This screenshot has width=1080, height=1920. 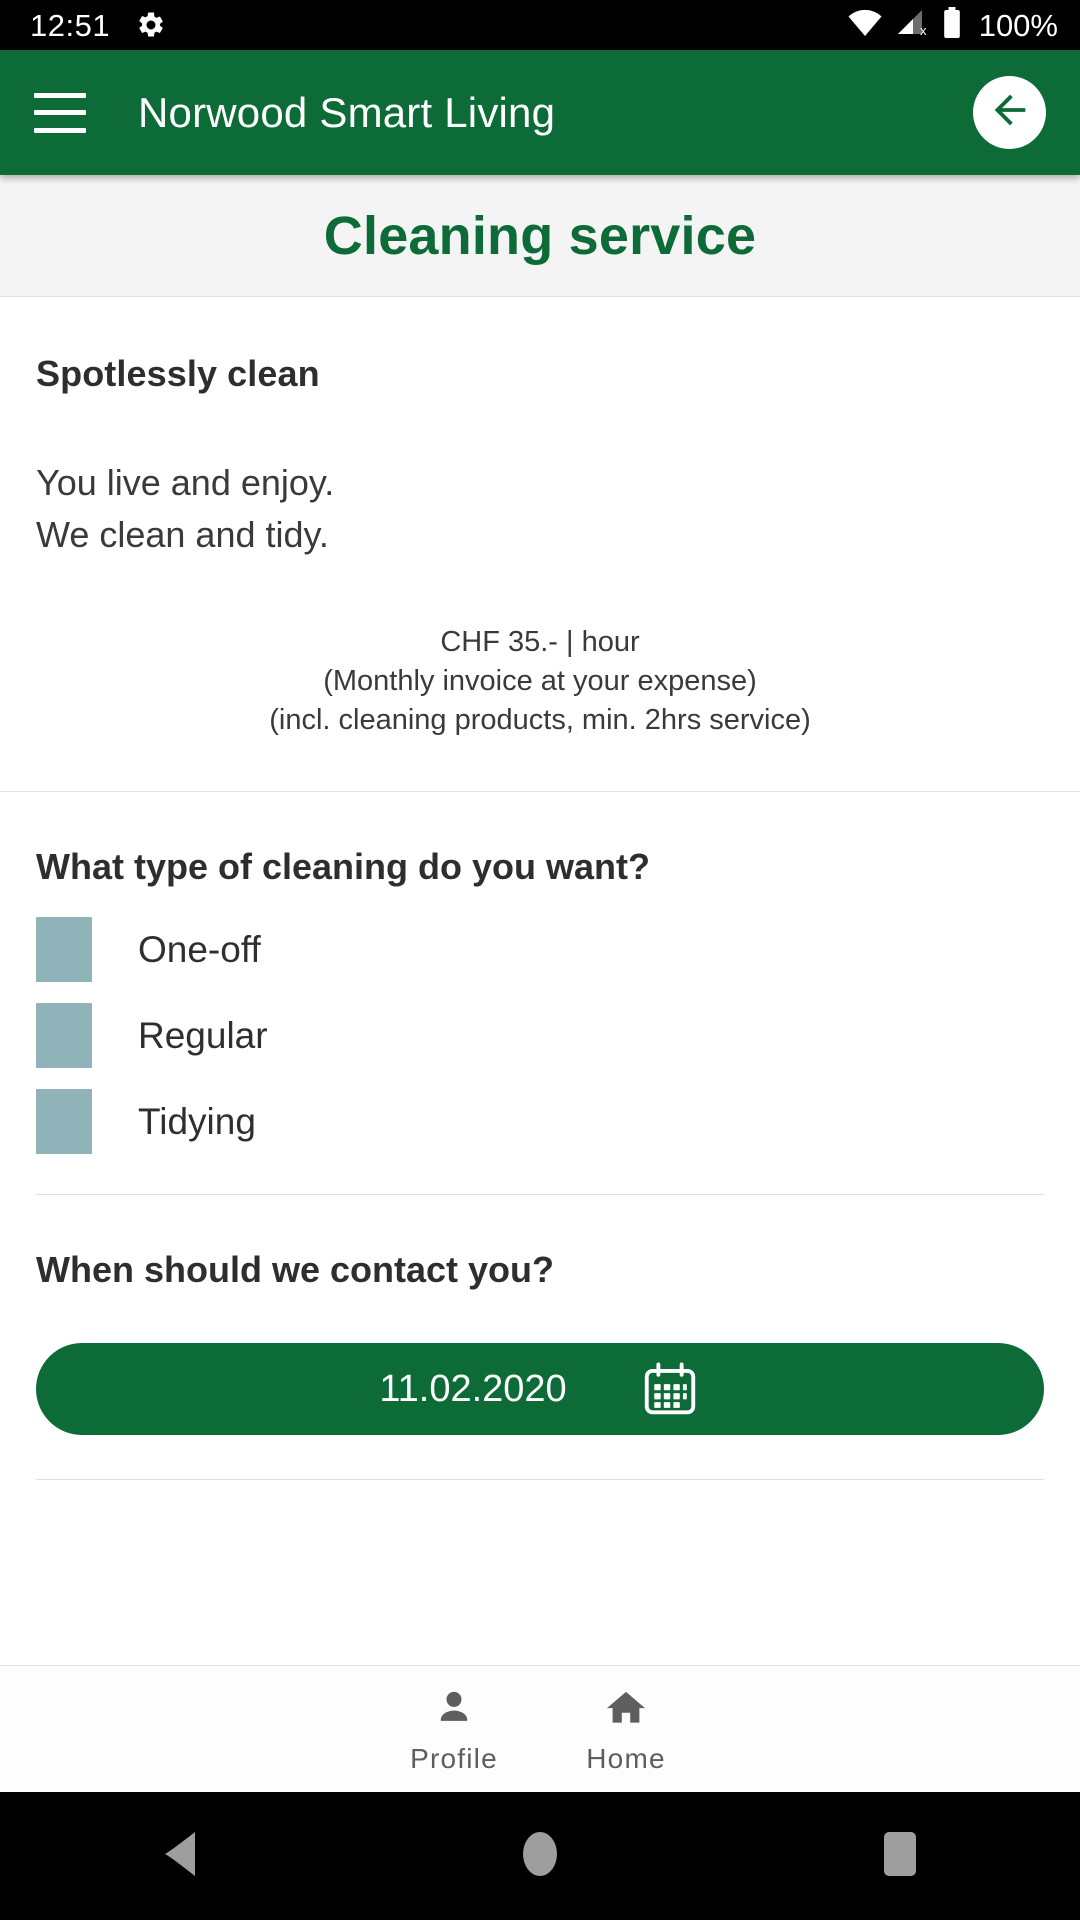 What do you see at coordinates (64, 949) in the screenshot?
I see `checkbox-one-off` at bounding box center [64, 949].